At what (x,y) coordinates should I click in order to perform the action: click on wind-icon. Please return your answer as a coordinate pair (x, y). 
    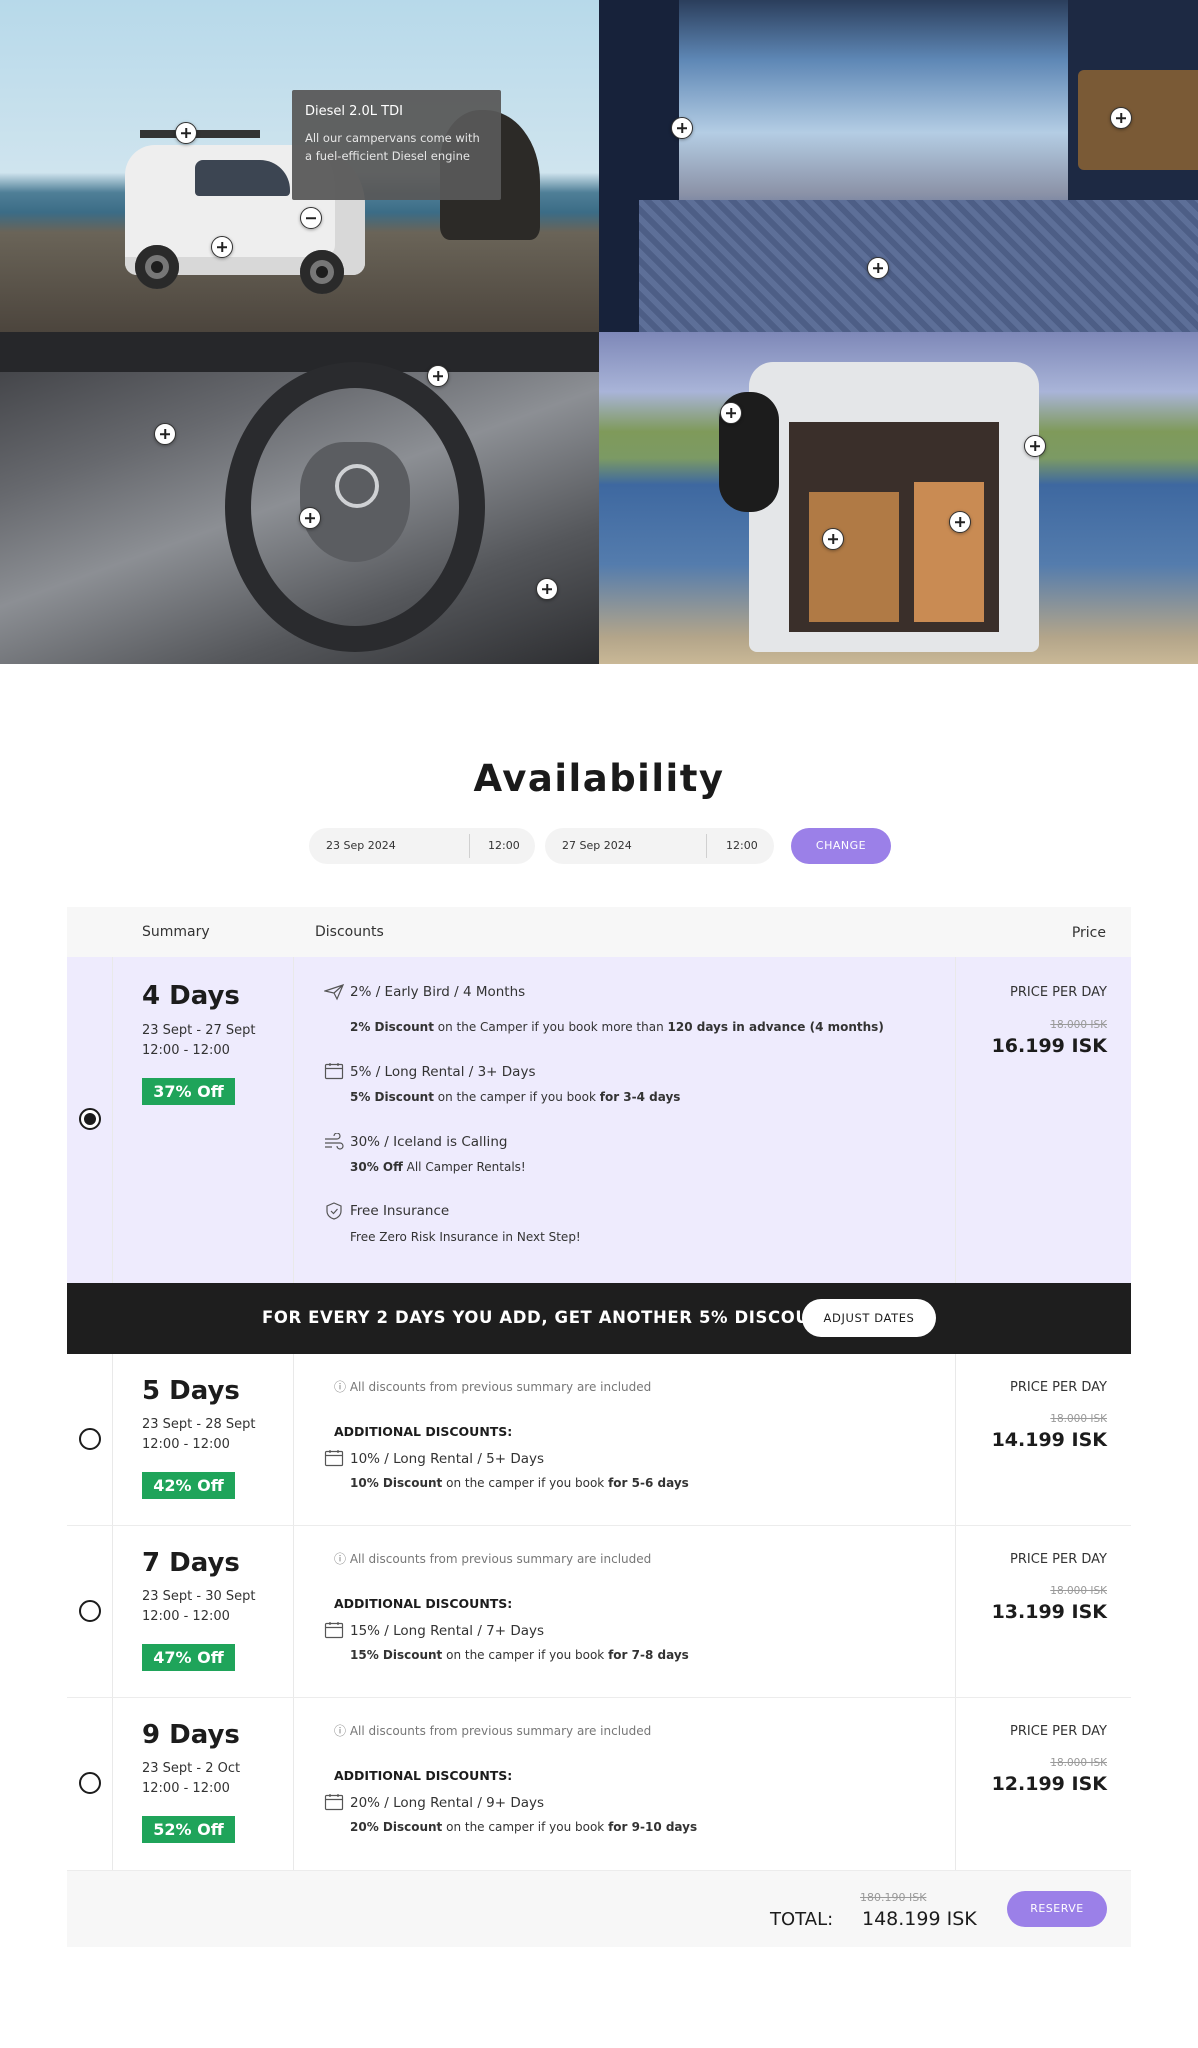
    Looking at the image, I should click on (334, 1141).